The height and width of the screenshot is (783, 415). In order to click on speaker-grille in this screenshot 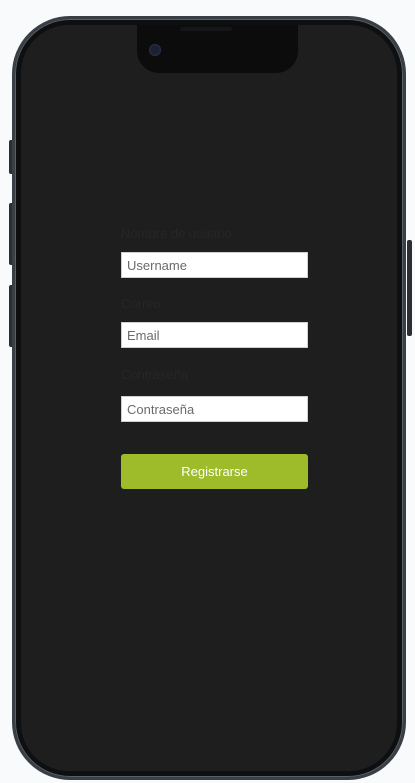, I will do `click(206, 29)`.